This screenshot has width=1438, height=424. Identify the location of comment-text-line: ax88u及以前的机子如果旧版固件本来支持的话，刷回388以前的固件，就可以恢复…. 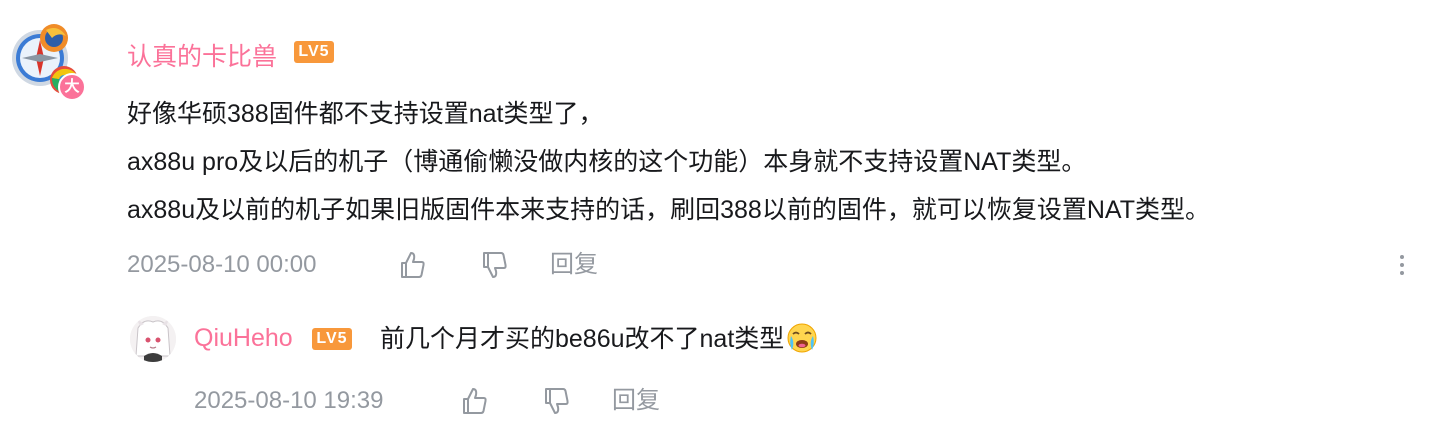
(668, 210).